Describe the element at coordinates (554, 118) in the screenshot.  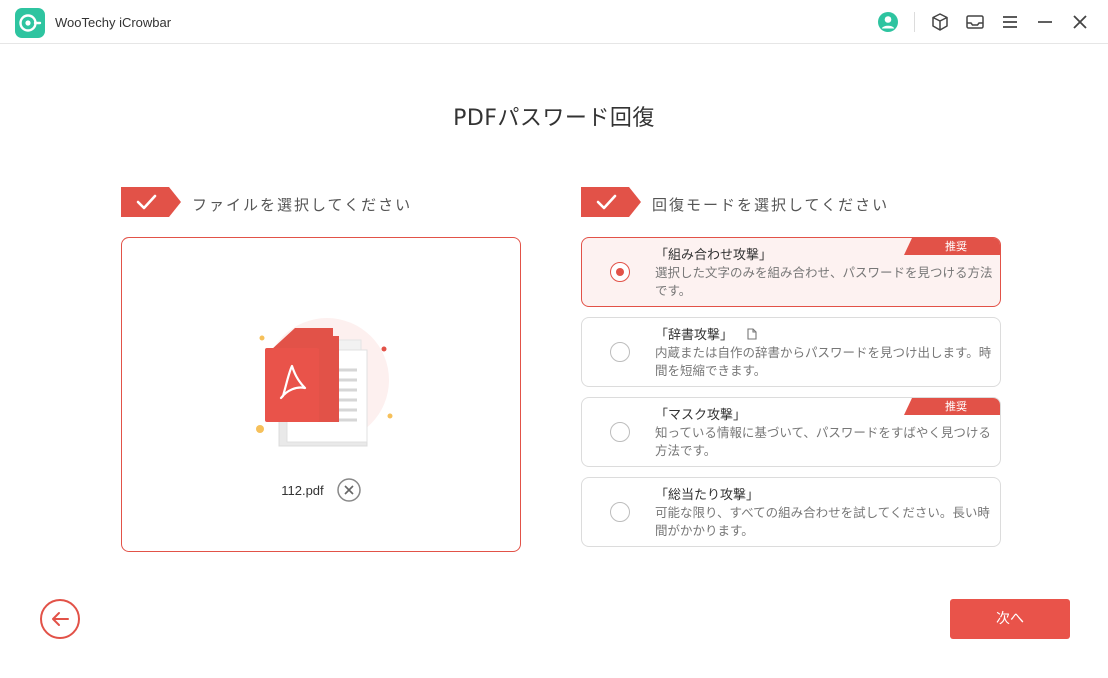
I see `page-title: PDFパスワード回復` at that location.